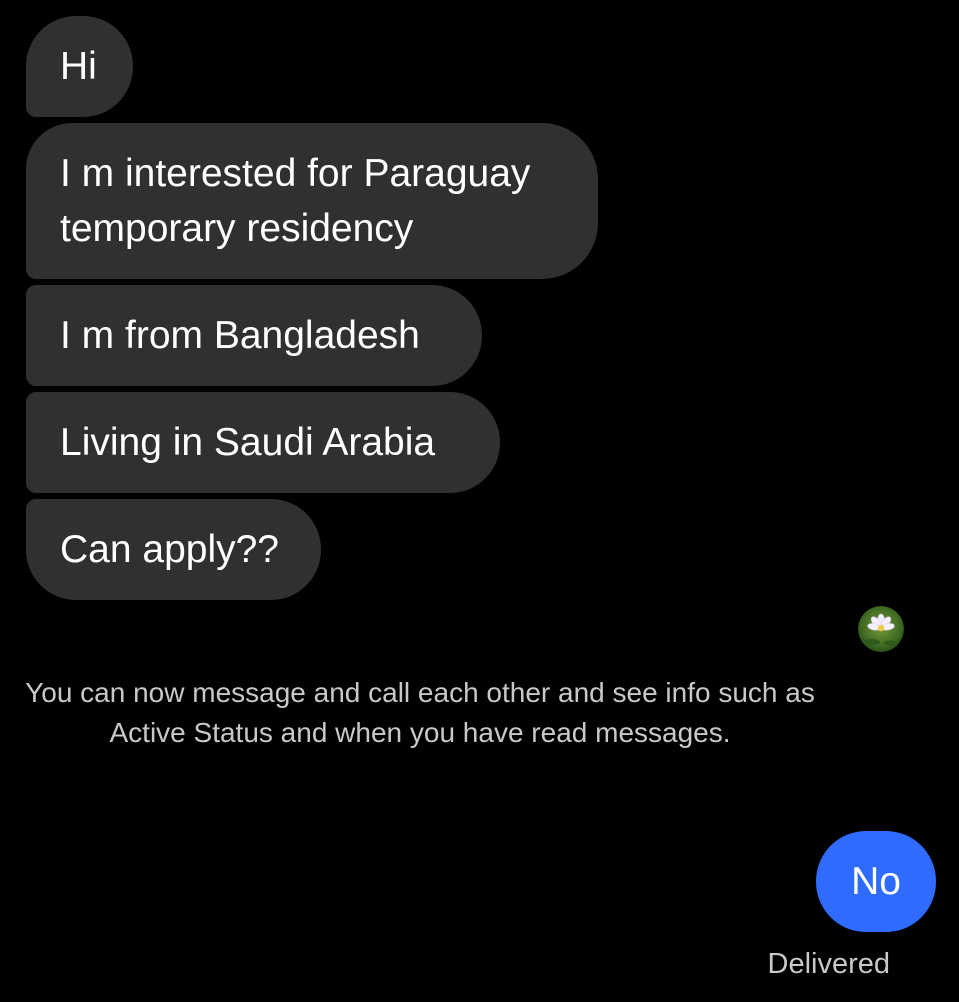 This screenshot has width=959, height=1002. I want to click on sent-message-bubble: No, so click(876, 881).